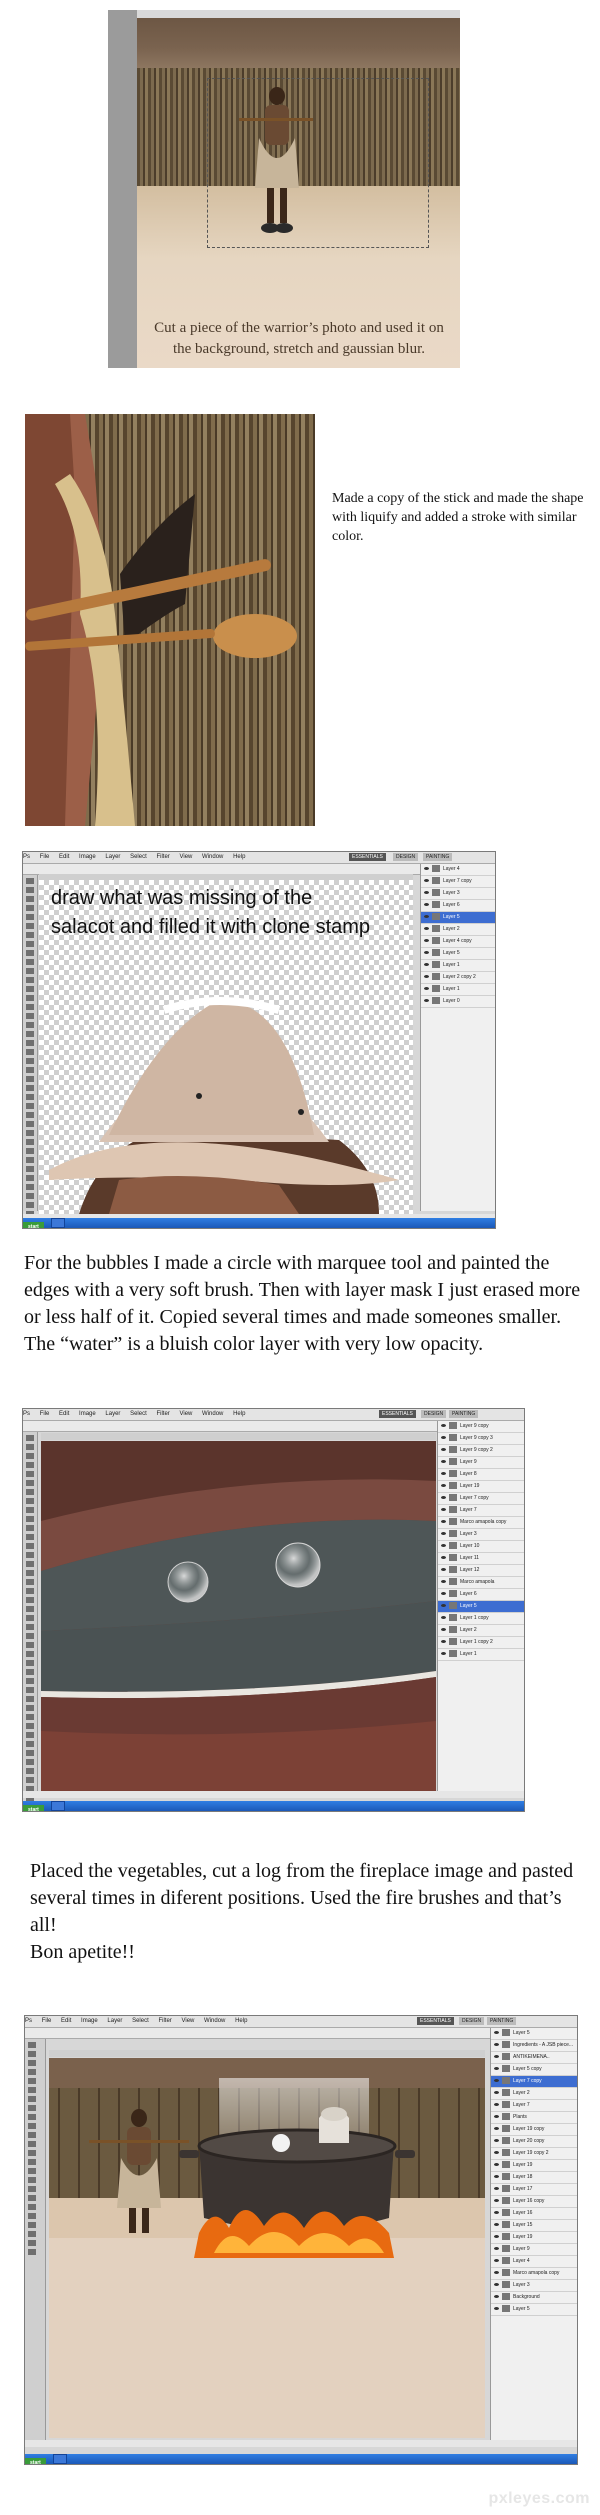  I want to click on menu-file: File, so click(47, 2021).